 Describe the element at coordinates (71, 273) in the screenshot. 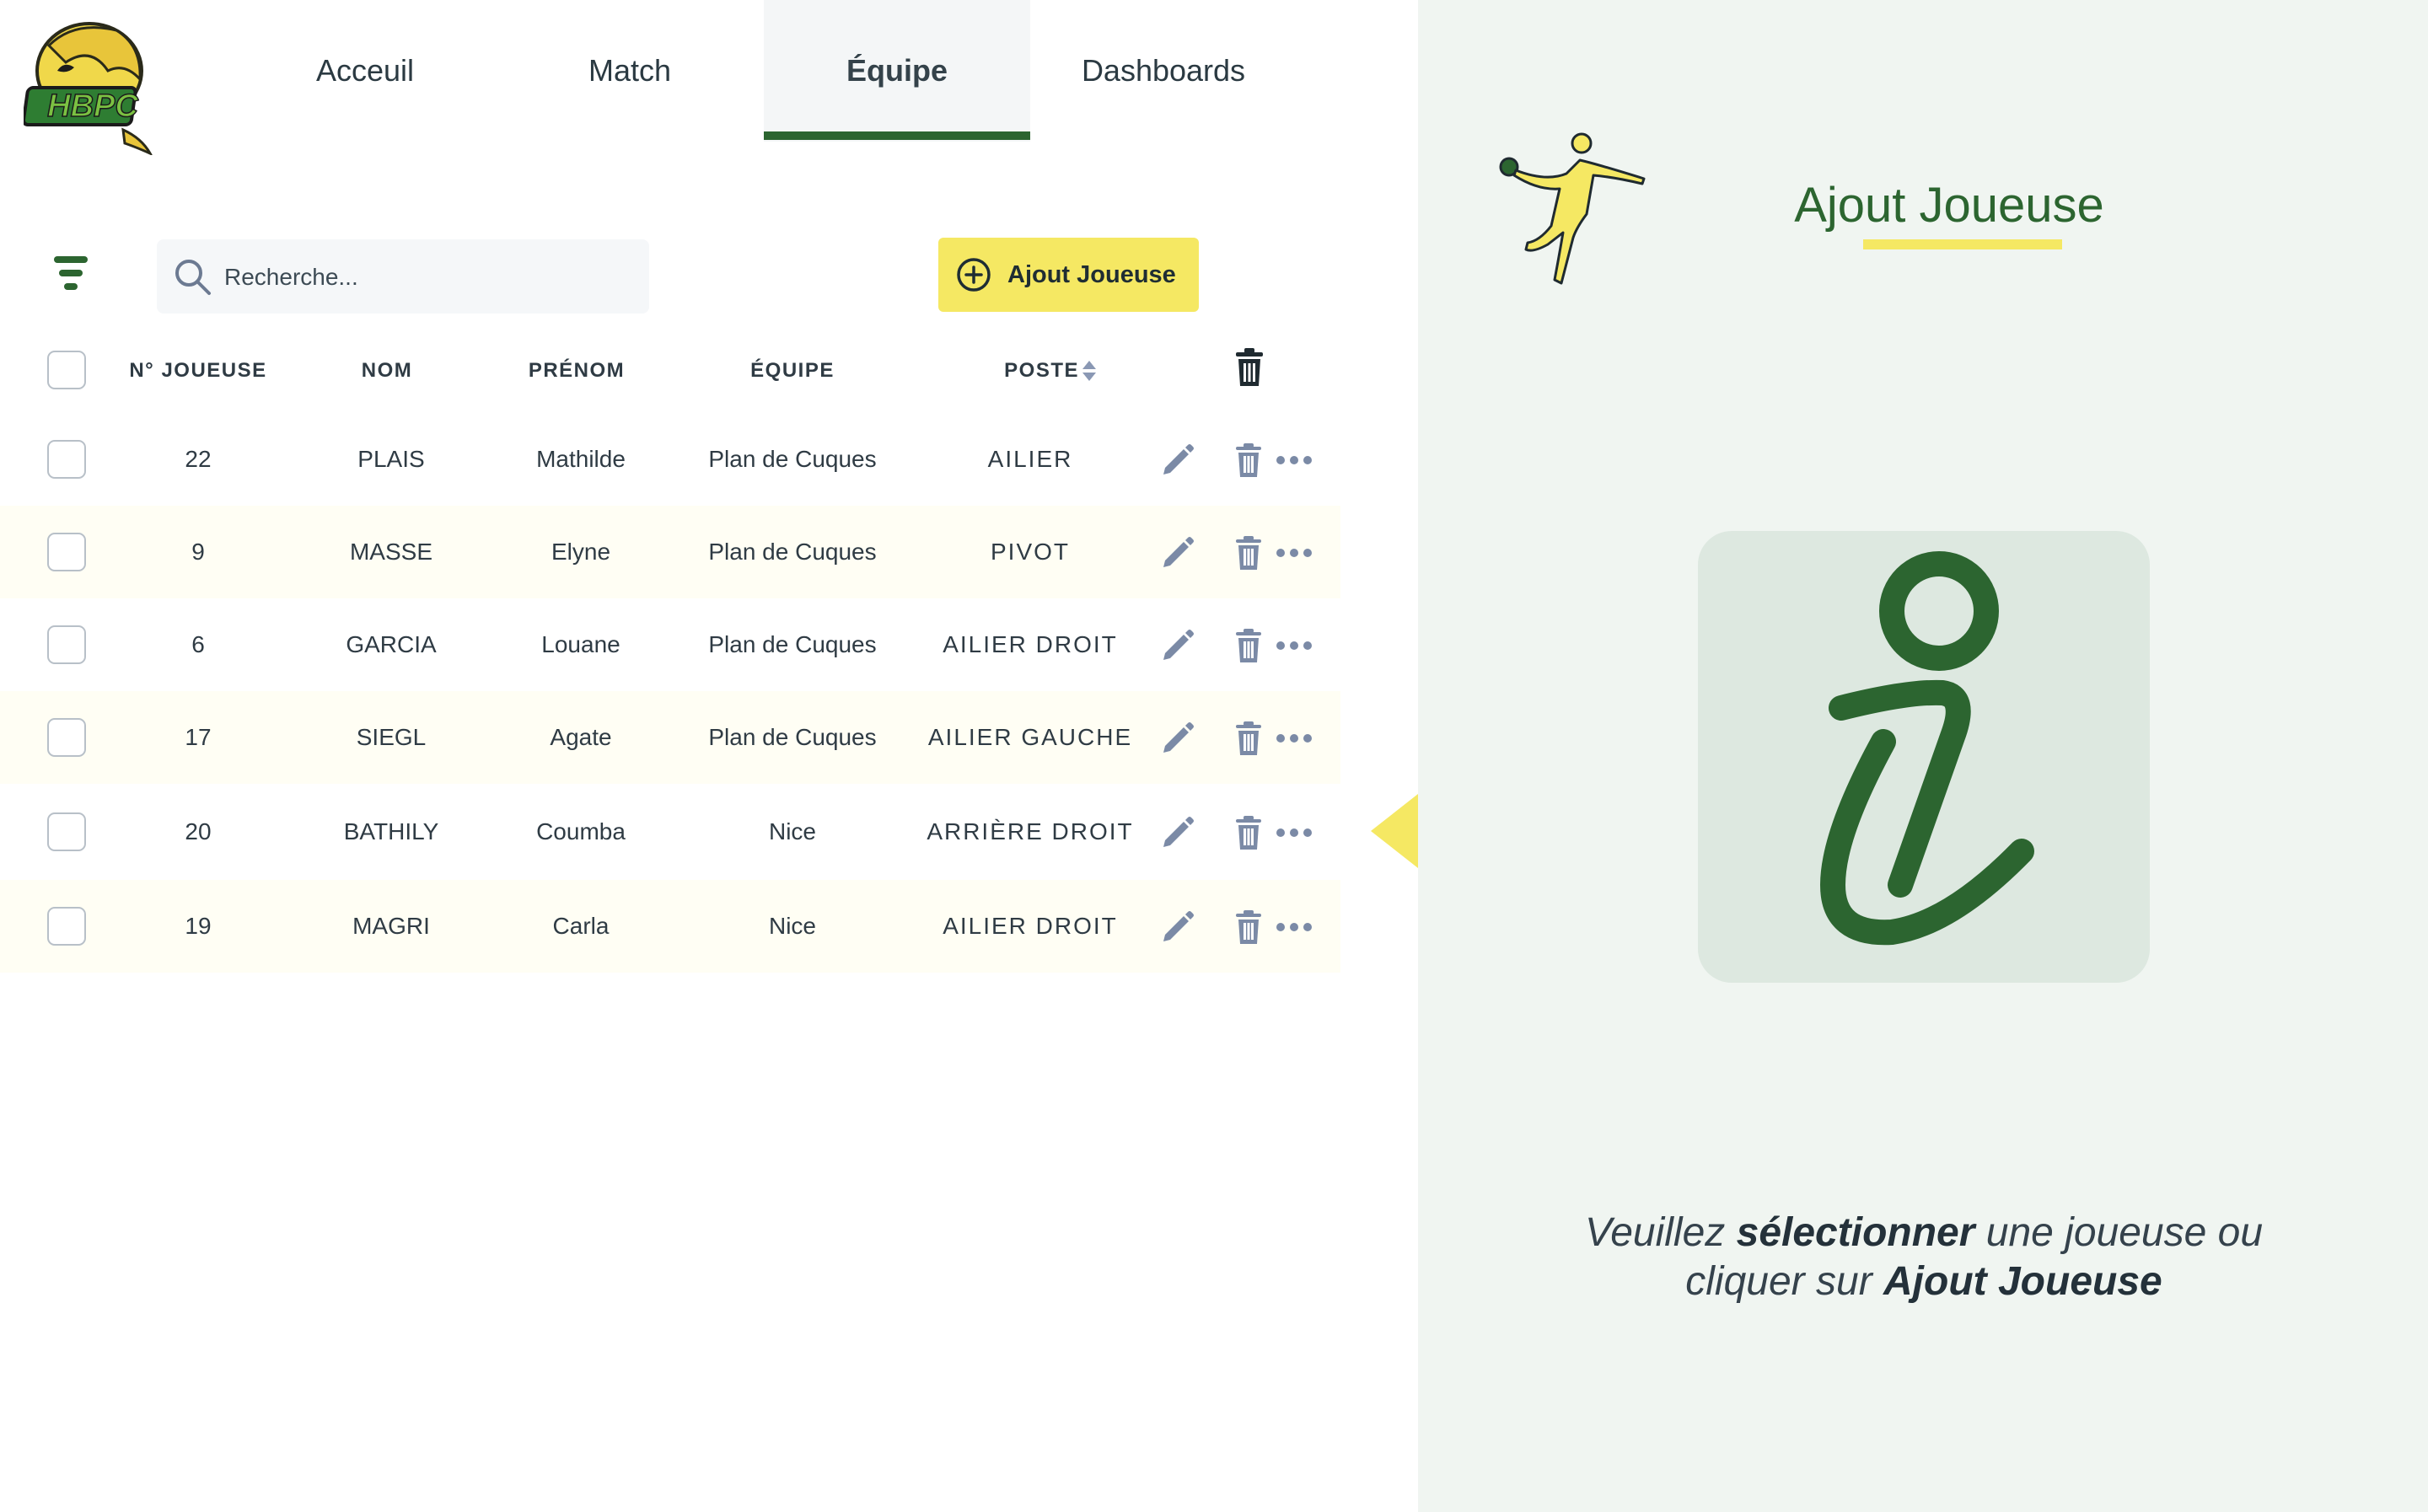

I see `filter-icon` at that location.